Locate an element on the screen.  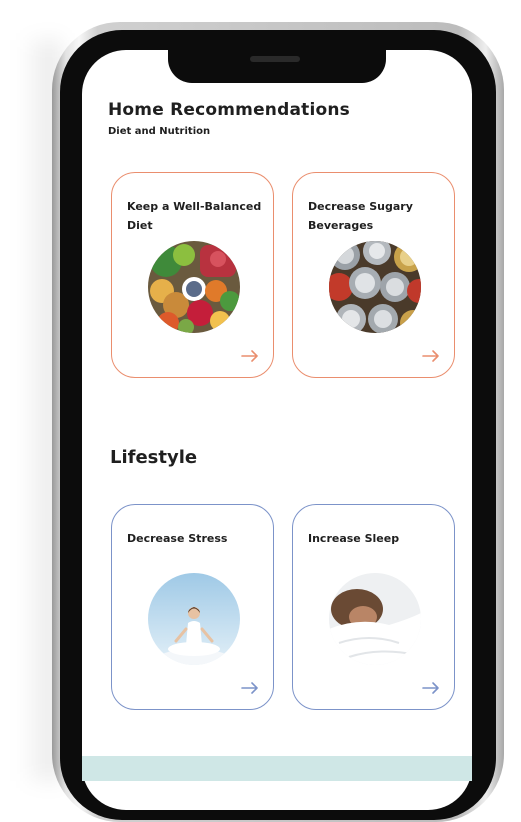
speaker-grille is located at coordinates (275, 59).